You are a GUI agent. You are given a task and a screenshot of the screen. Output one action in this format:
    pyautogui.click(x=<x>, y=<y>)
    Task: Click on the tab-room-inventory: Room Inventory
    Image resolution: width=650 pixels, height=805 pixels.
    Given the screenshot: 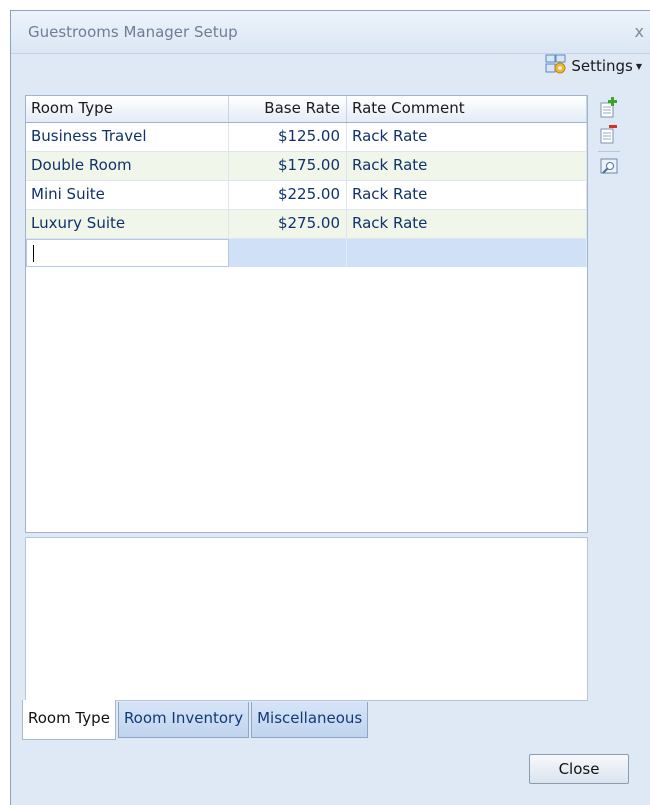 What is the action you would take?
    pyautogui.click(x=183, y=720)
    